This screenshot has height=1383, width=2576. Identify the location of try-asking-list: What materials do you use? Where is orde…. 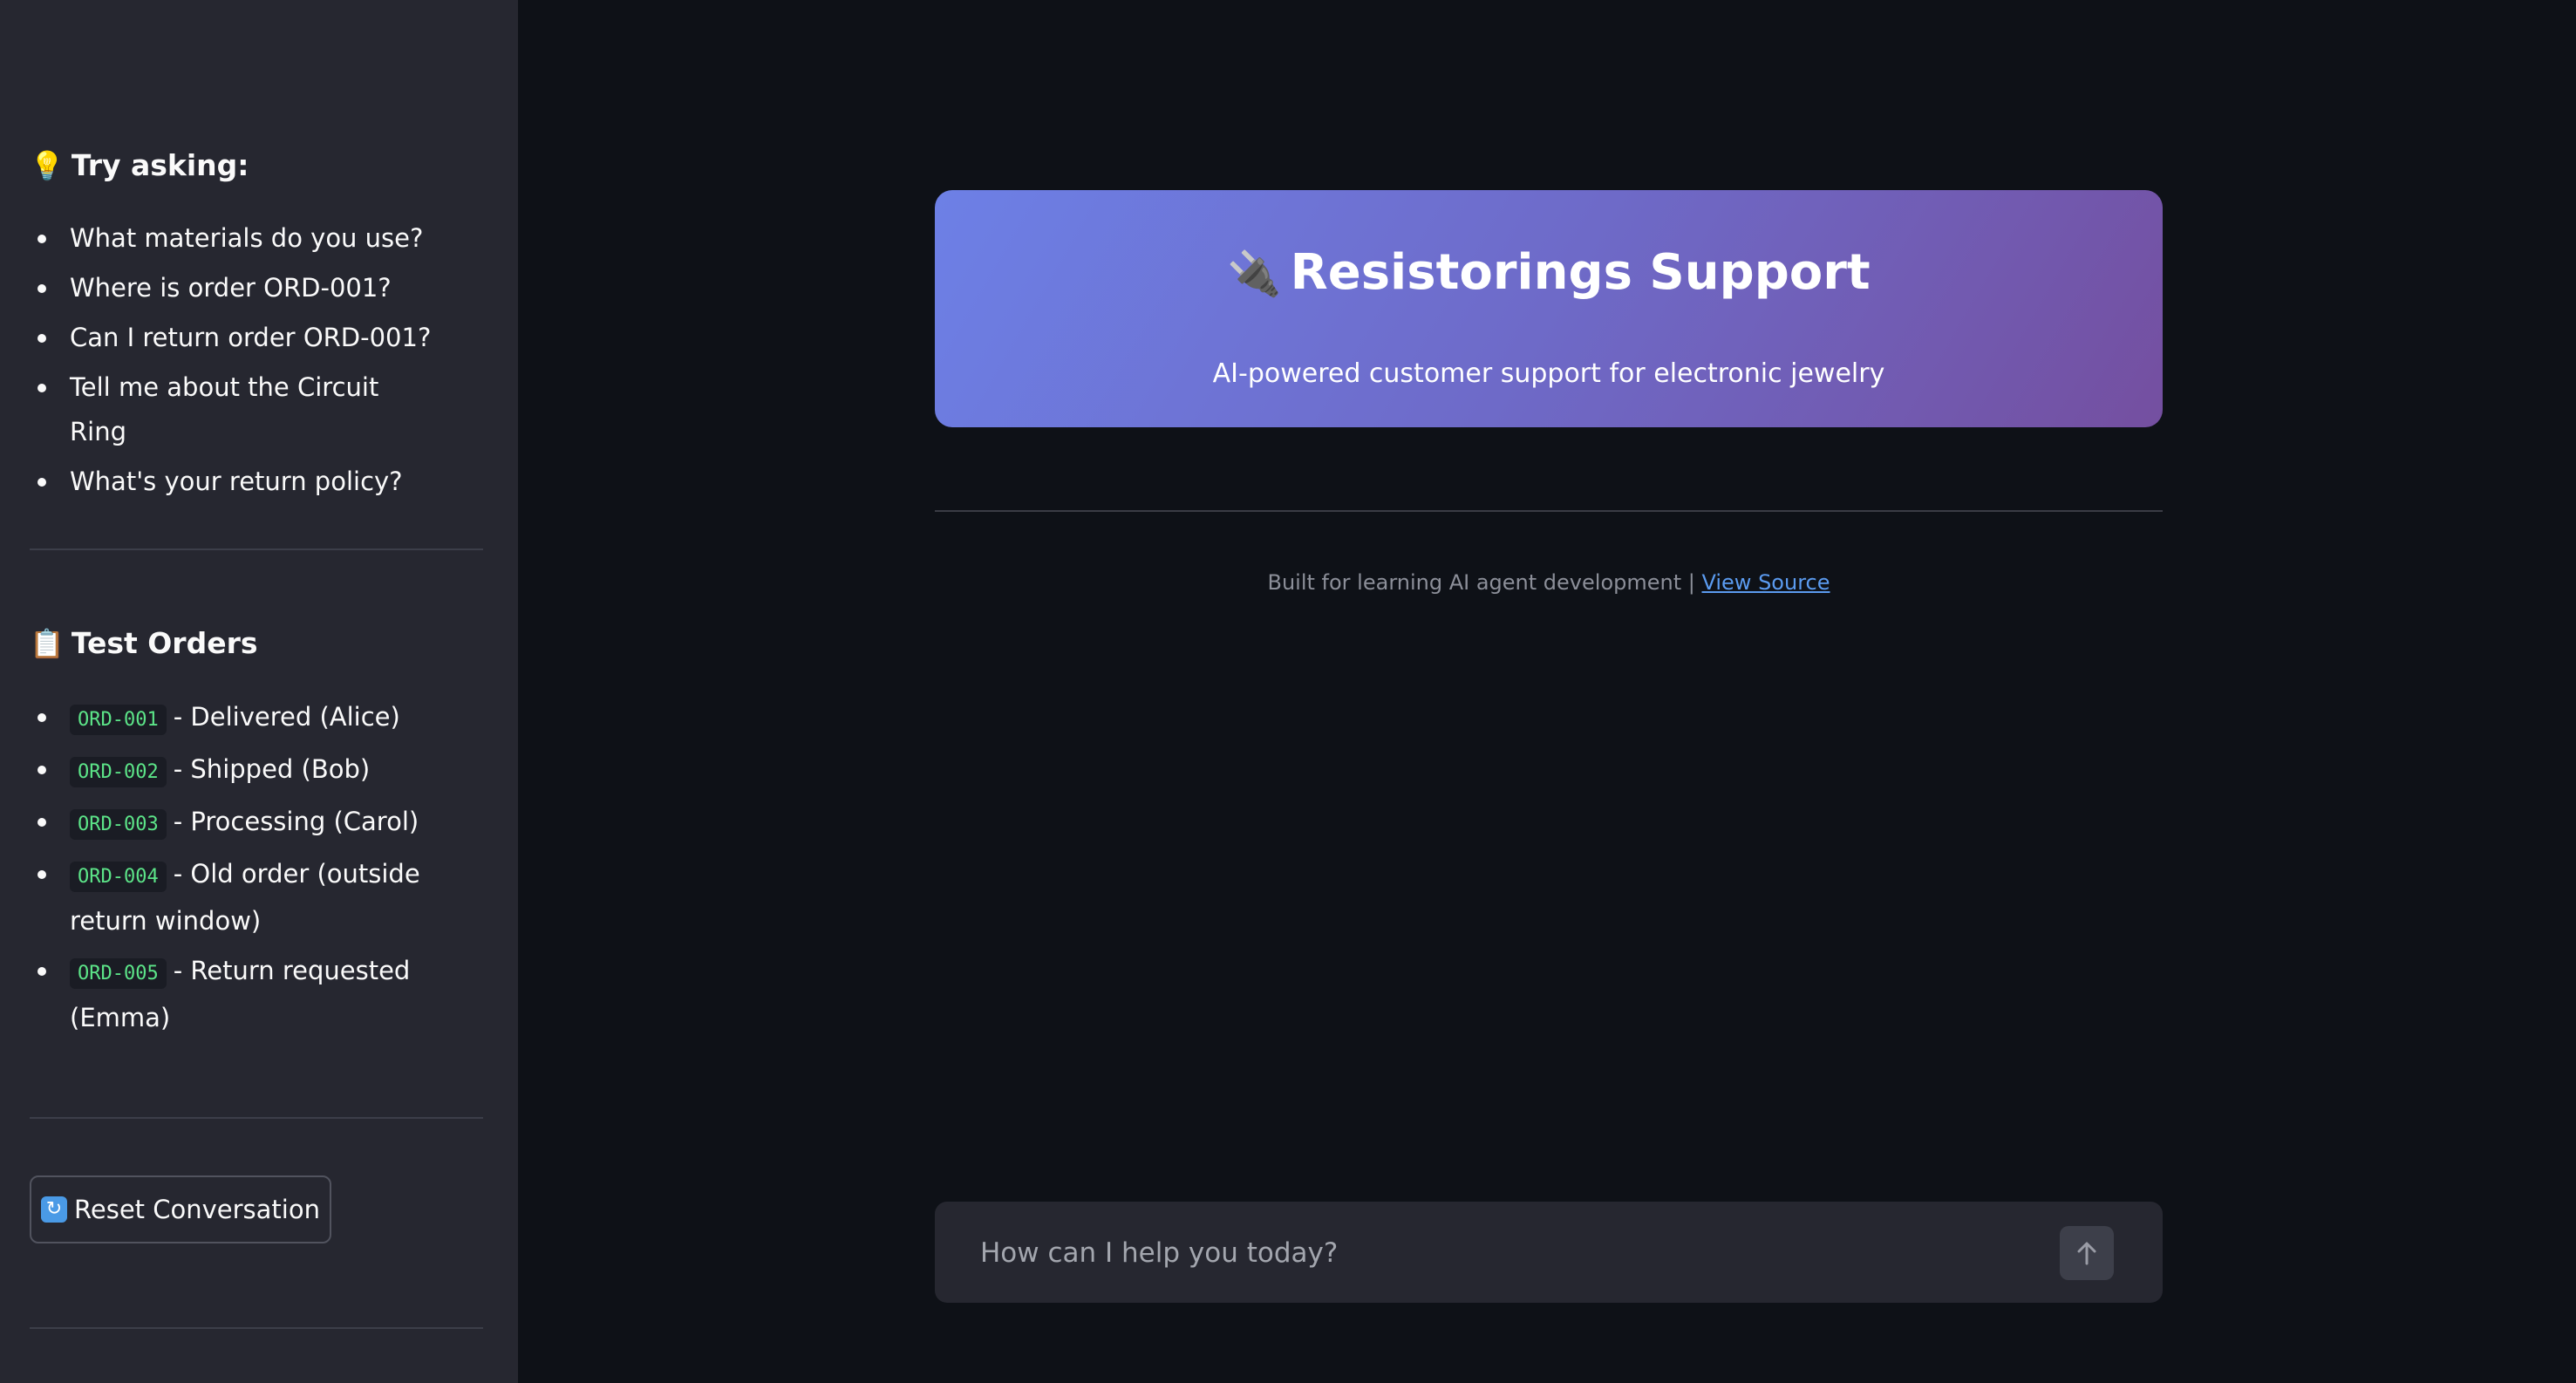
(235, 362).